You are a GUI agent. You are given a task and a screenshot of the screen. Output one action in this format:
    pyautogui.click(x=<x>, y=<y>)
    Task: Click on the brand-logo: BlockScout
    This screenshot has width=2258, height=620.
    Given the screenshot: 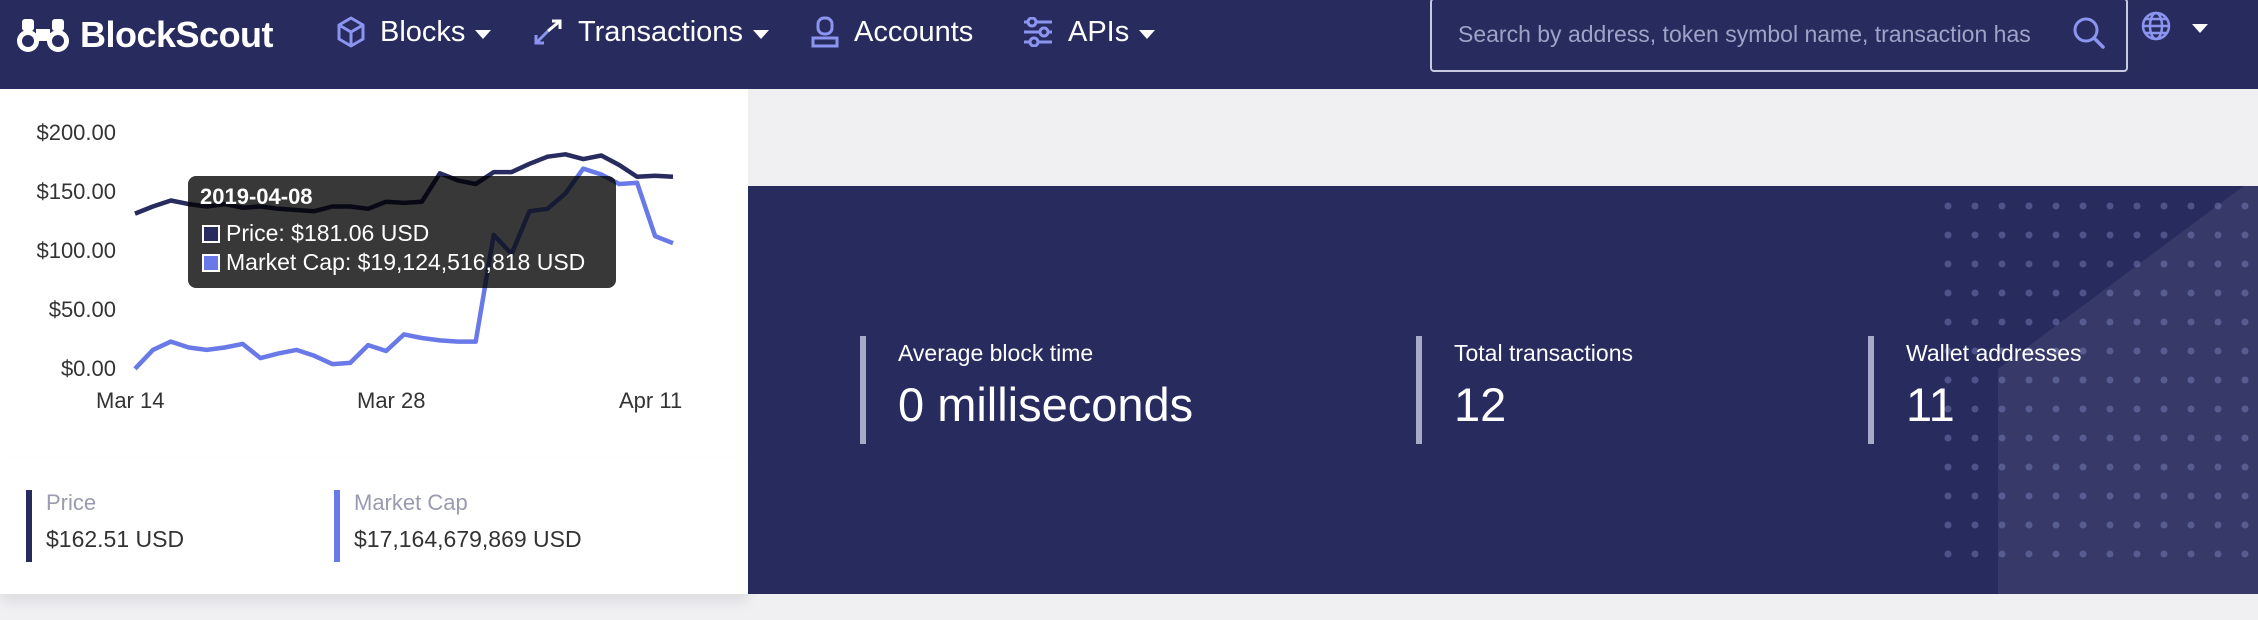 What is the action you would take?
    pyautogui.click(x=145, y=35)
    